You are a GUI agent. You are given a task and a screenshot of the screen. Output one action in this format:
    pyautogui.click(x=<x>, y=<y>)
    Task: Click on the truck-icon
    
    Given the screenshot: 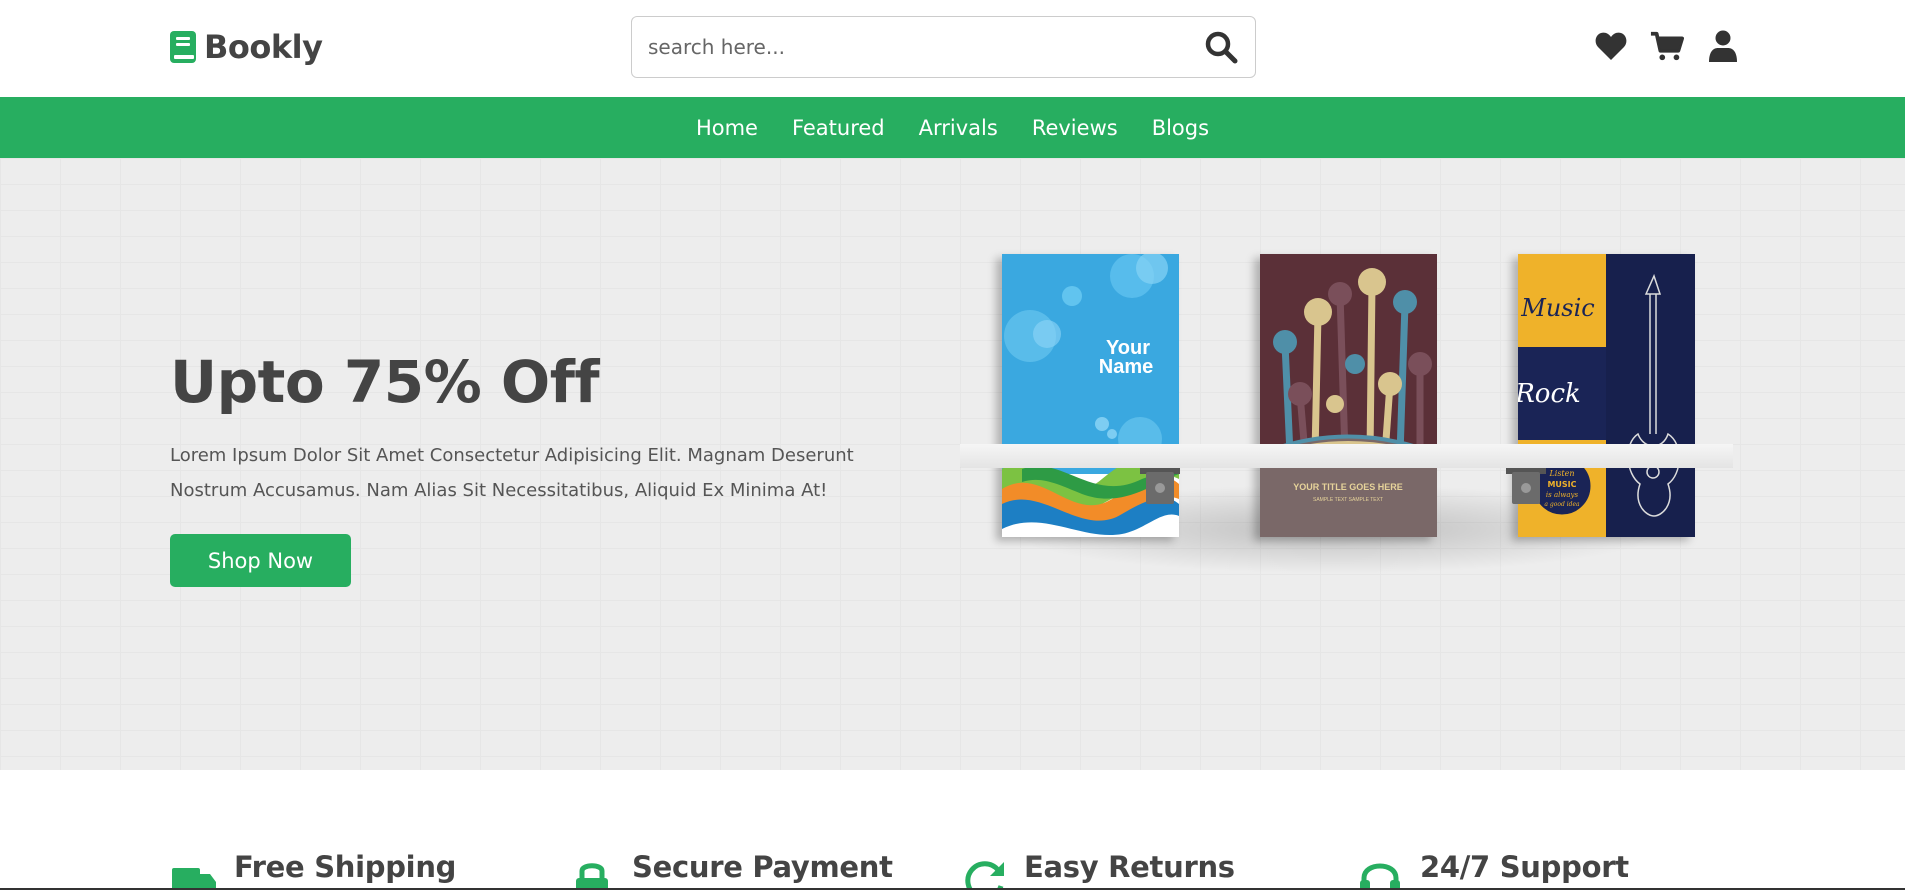 What is the action you would take?
    pyautogui.click(x=194, y=879)
    